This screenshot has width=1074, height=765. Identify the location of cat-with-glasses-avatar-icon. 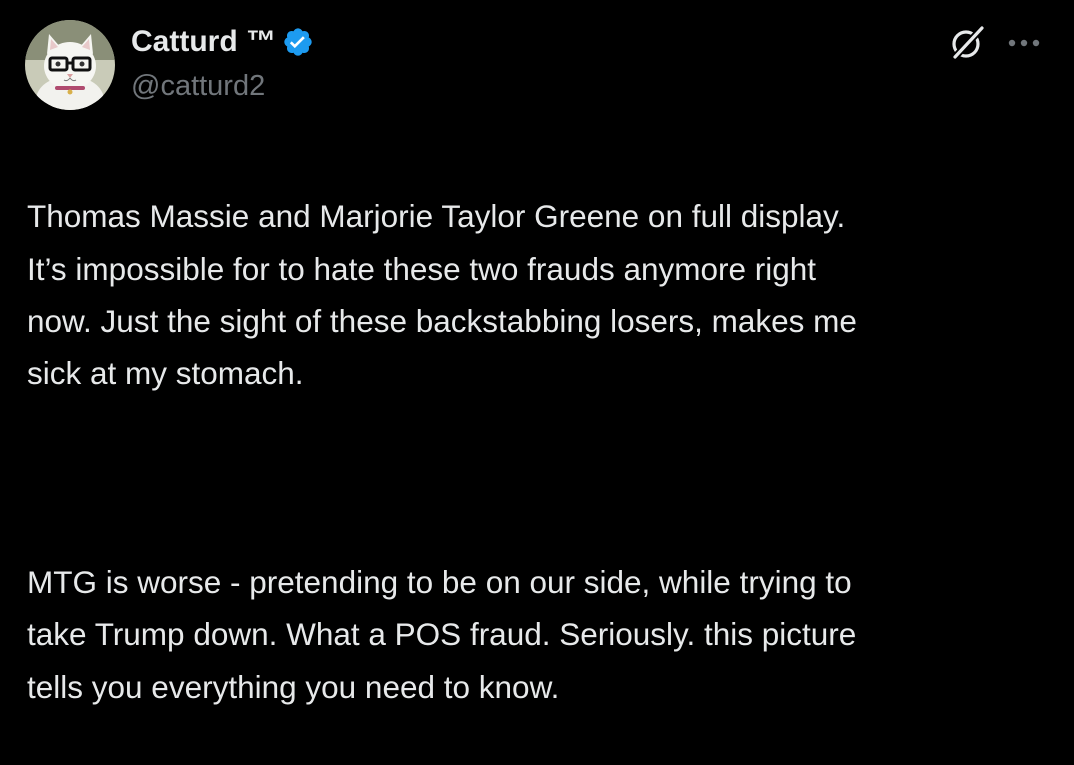
(70, 65).